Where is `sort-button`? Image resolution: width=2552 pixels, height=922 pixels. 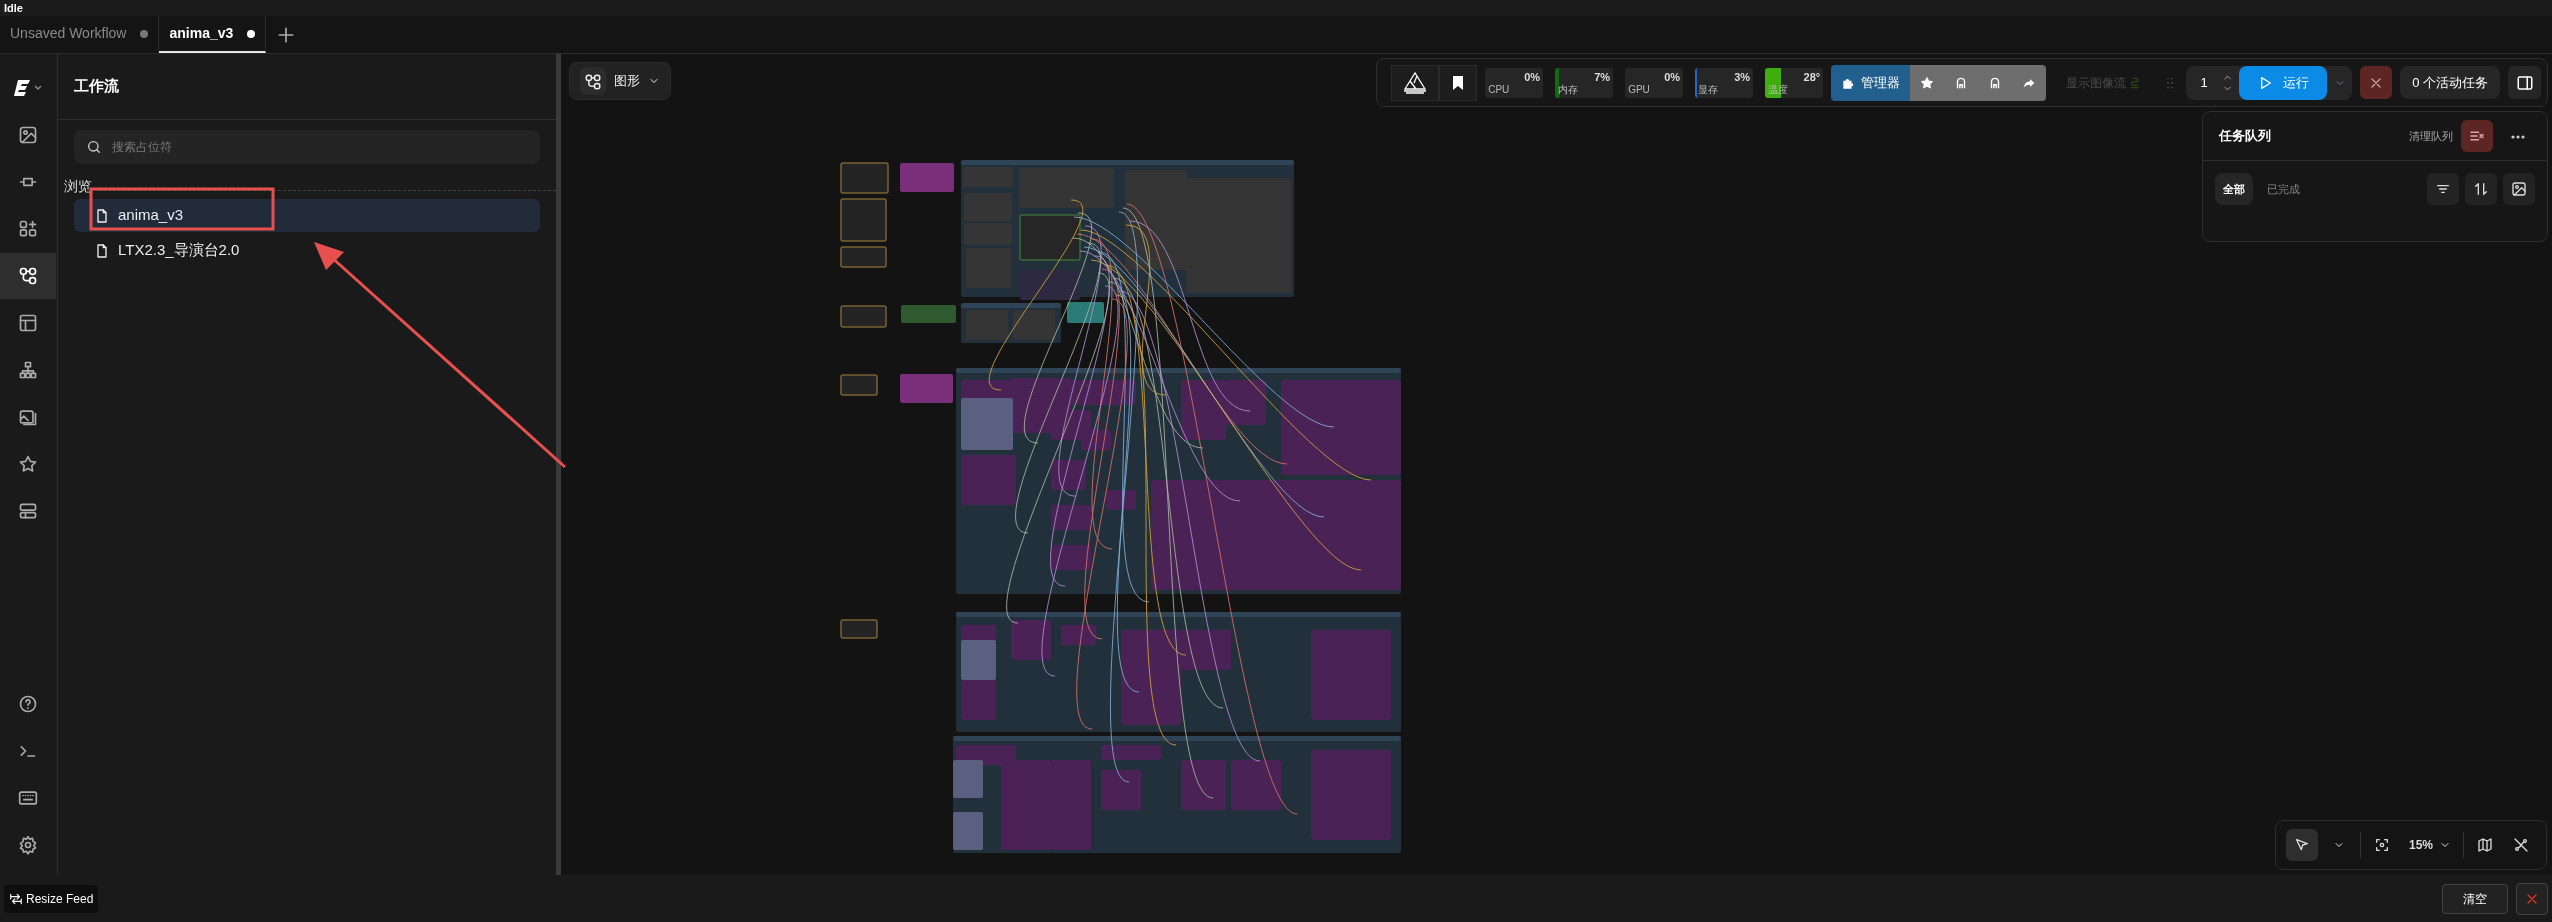
sort-button is located at coordinates (2481, 189).